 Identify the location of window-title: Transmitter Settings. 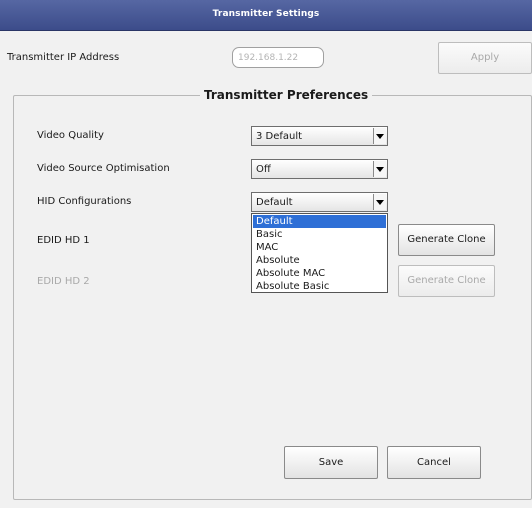
(266, 14).